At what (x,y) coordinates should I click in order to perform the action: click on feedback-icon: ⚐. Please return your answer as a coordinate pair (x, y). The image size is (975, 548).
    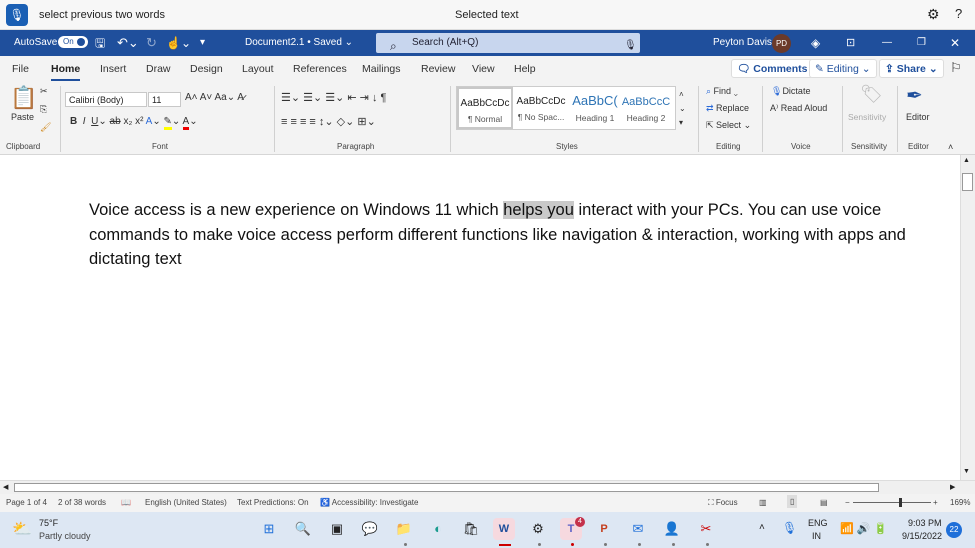
    Looking at the image, I should click on (956, 68).